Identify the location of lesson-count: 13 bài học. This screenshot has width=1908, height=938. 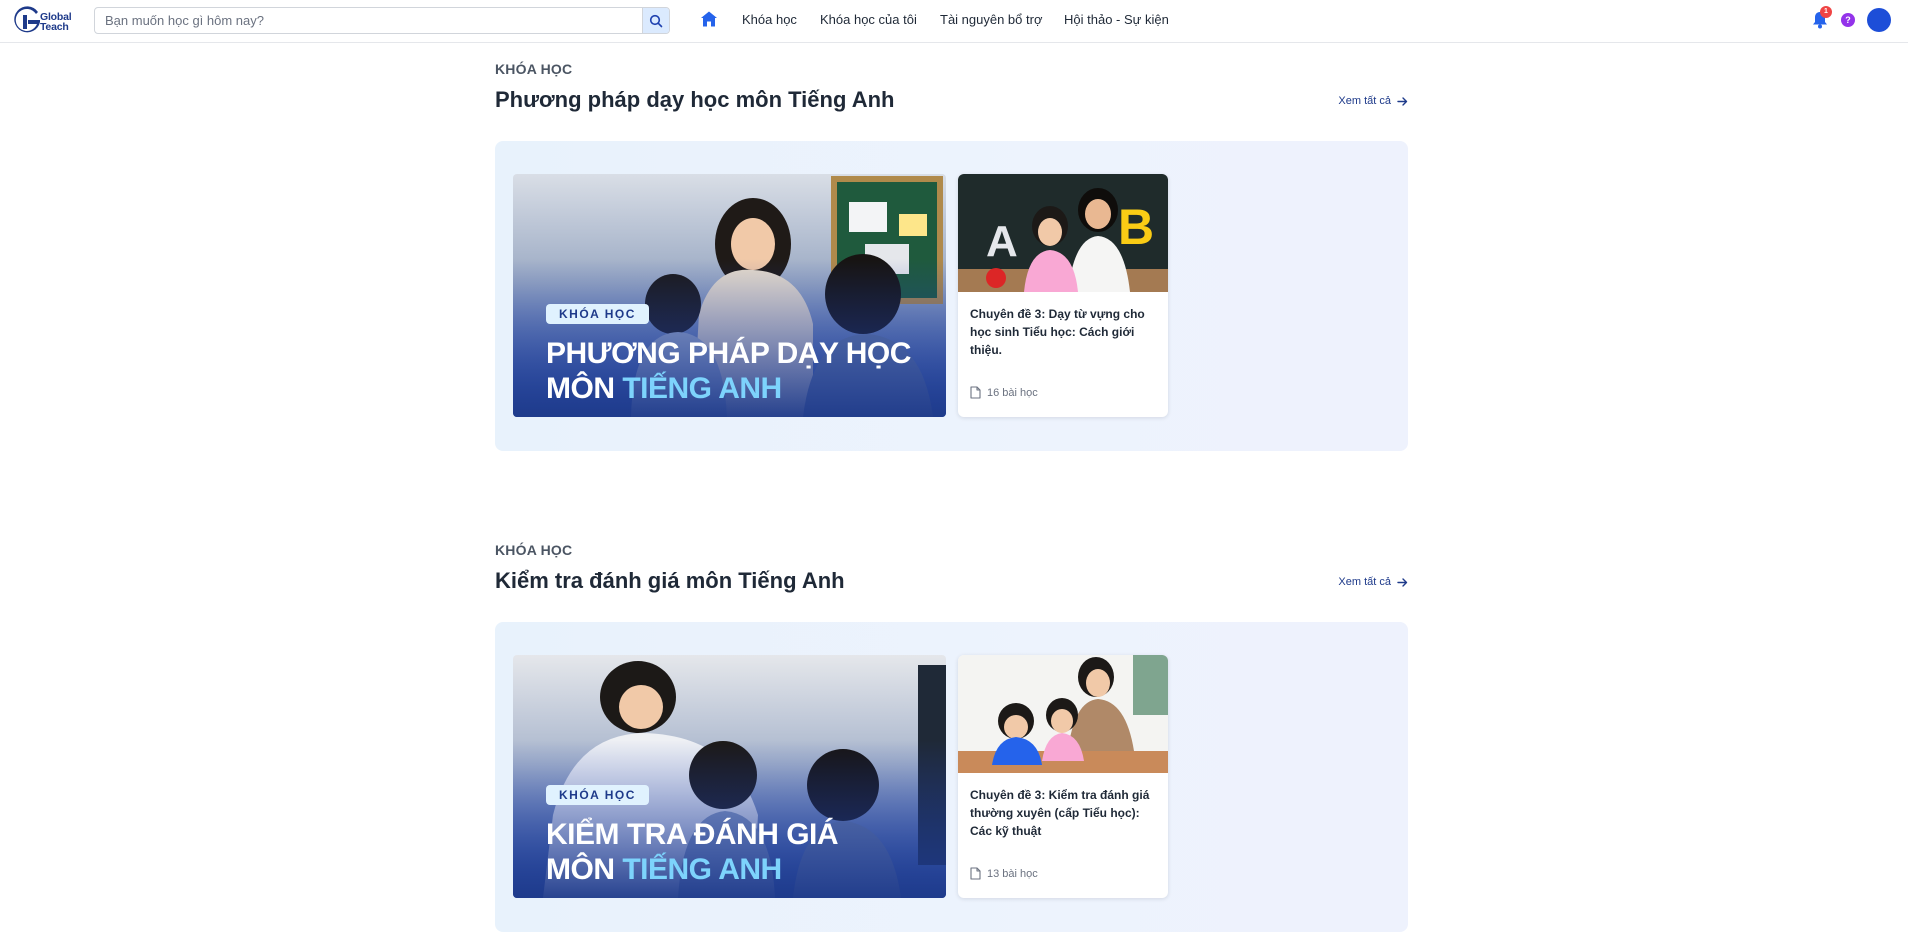
(1004, 873).